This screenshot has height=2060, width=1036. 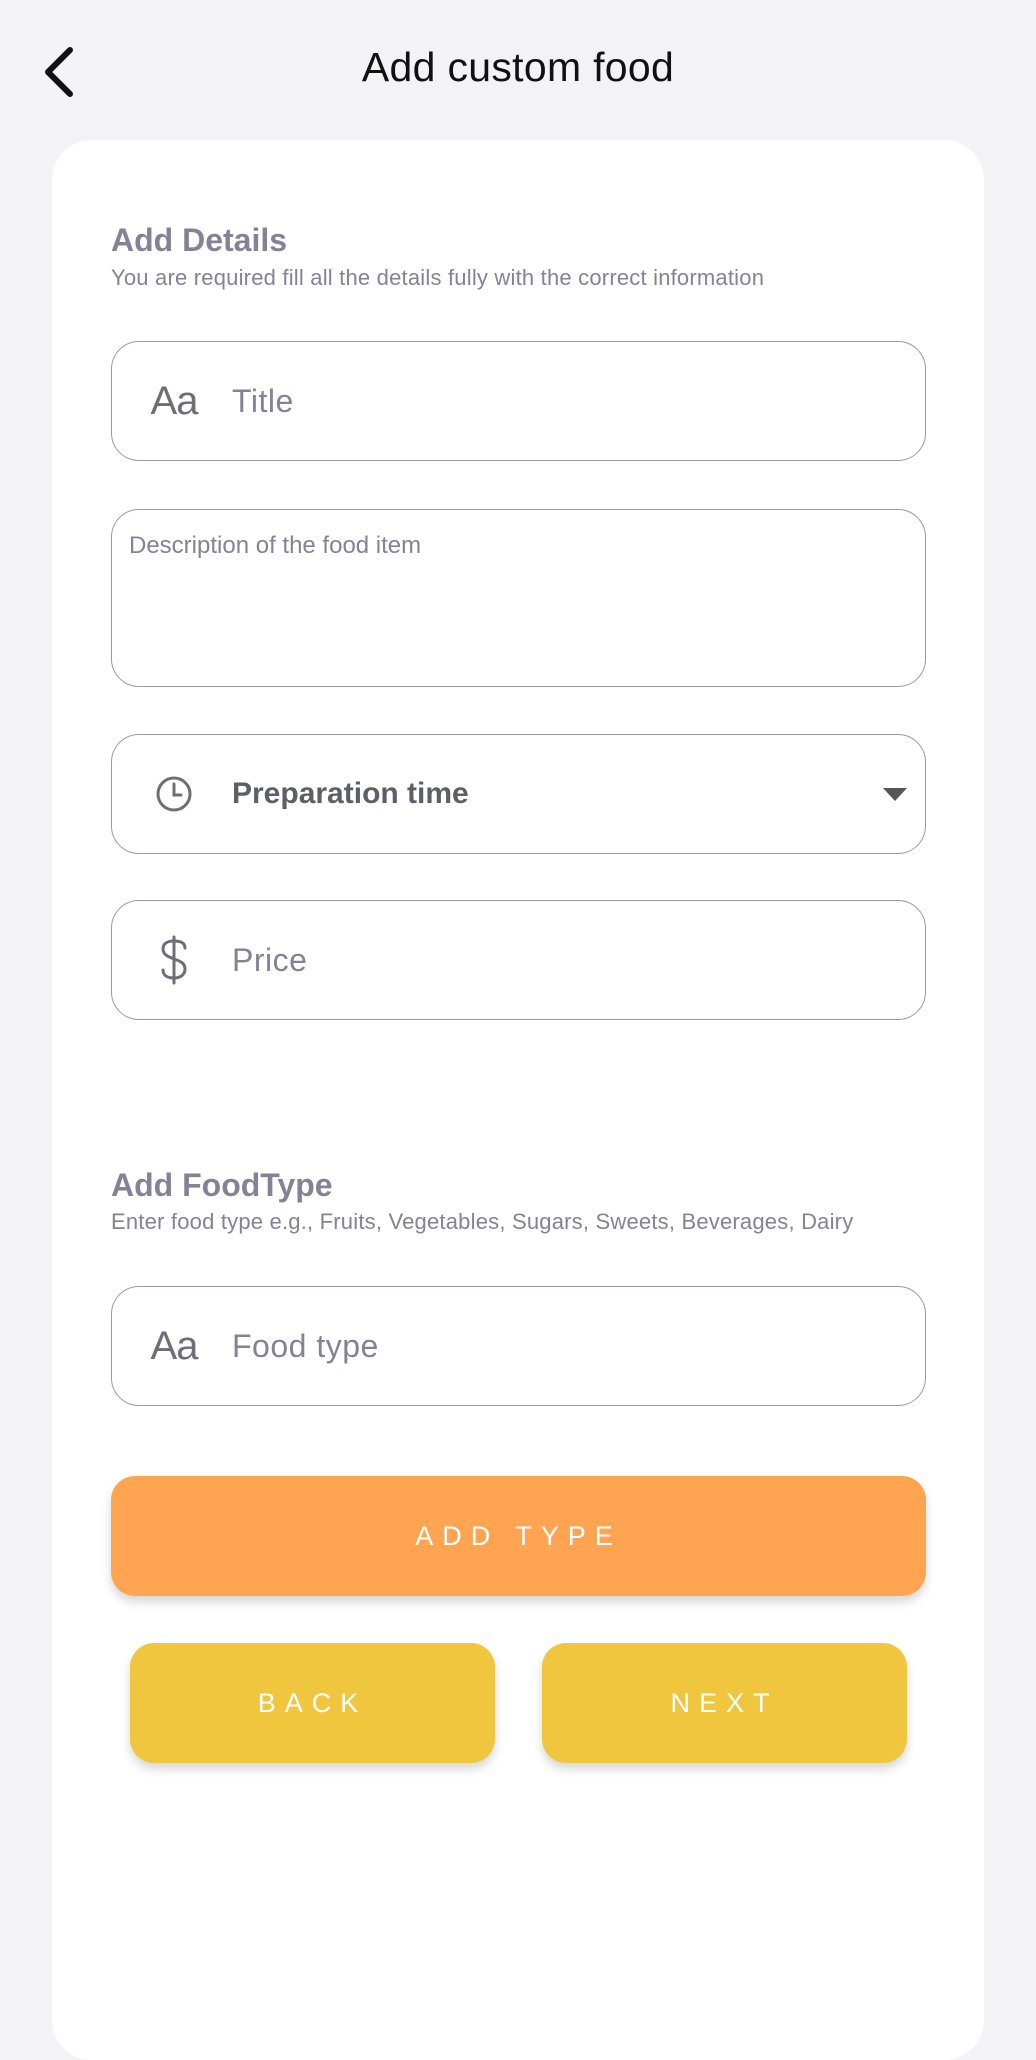 I want to click on price-input: Price, so click(x=518, y=960).